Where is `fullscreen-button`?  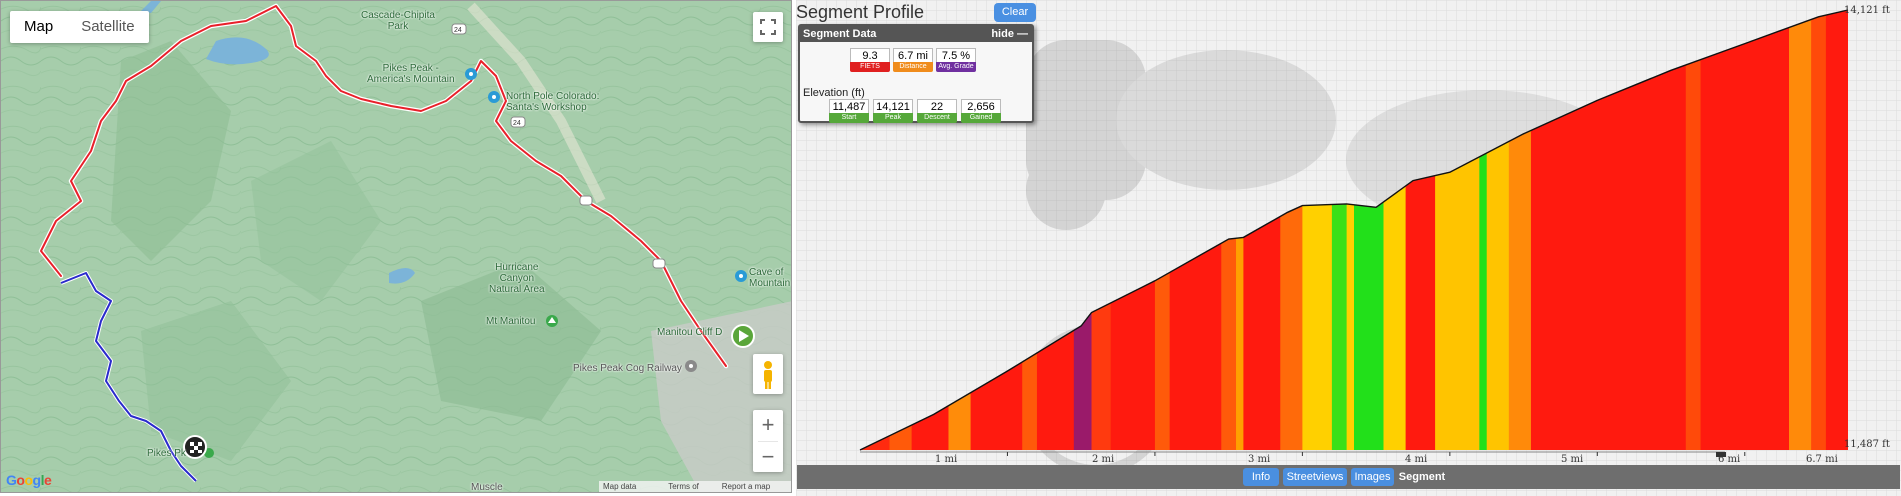 fullscreen-button is located at coordinates (768, 27).